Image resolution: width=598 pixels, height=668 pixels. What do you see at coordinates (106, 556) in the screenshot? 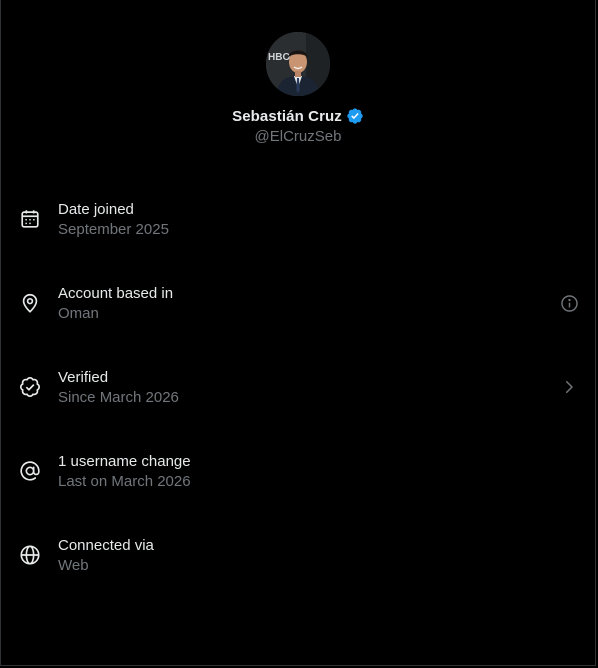
I see `row-text: Connected via Web` at bounding box center [106, 556].